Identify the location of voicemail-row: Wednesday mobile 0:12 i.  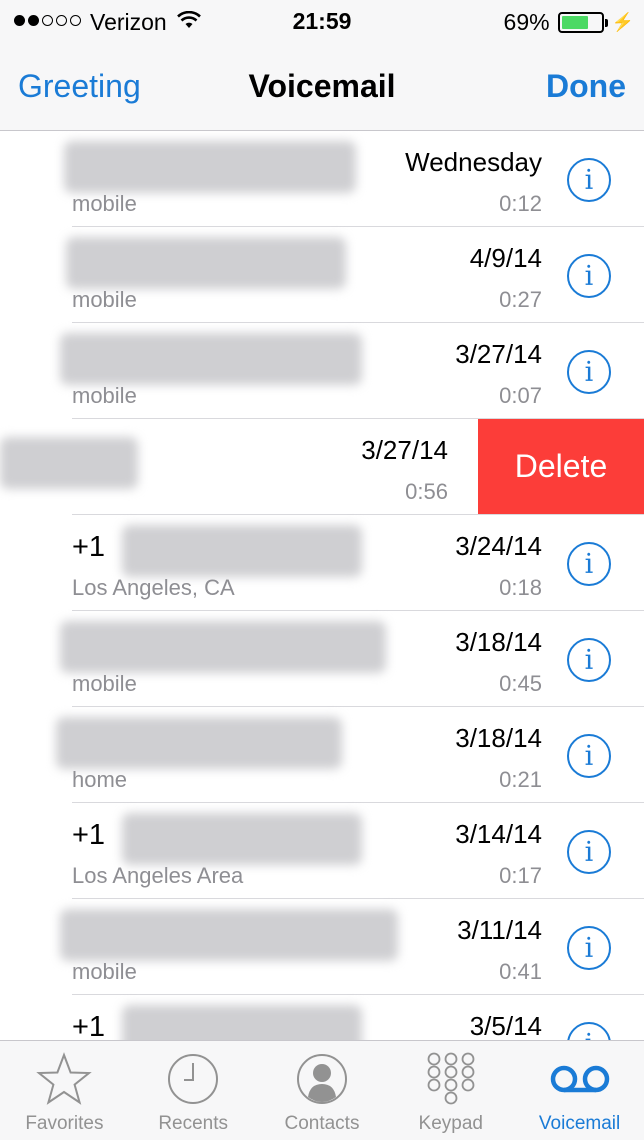
(322, 179).